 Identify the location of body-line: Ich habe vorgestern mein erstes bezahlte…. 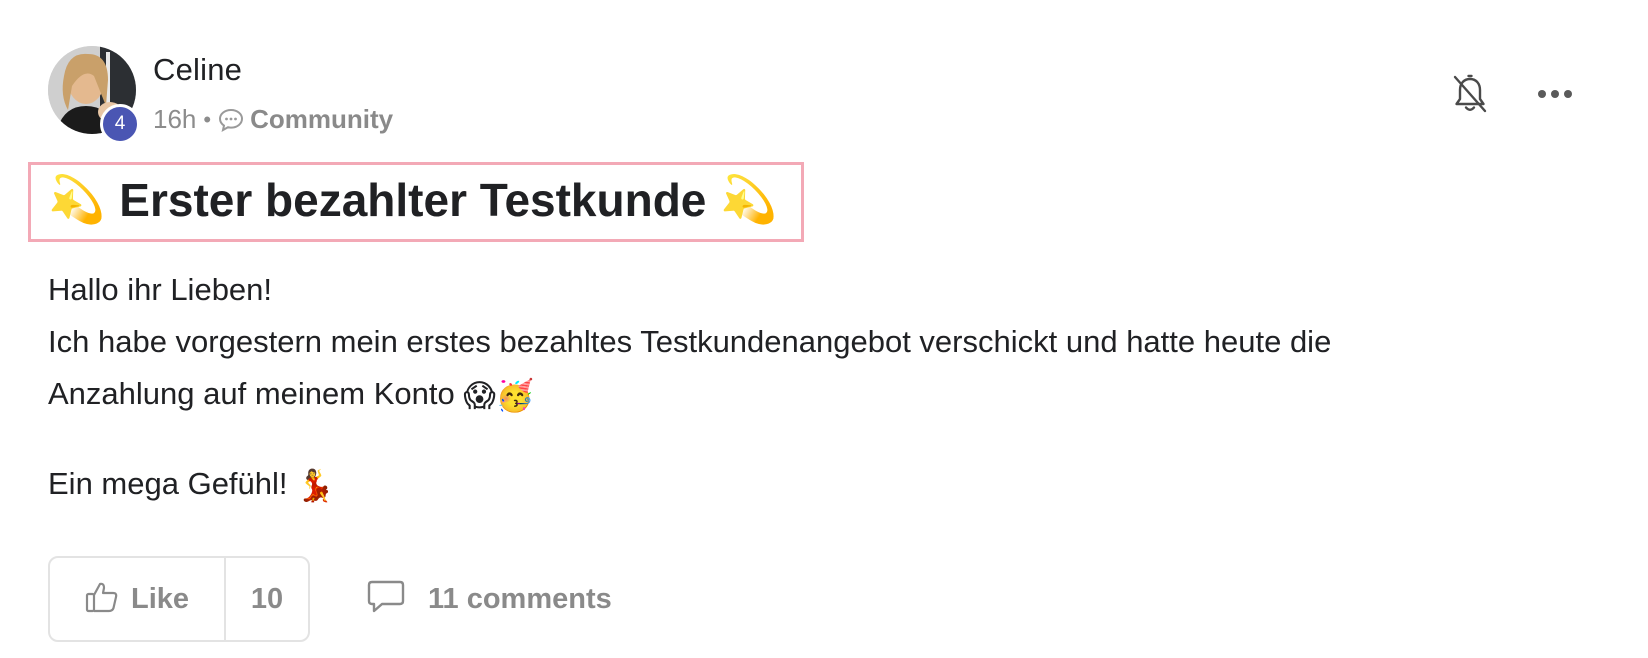
(690, 341).